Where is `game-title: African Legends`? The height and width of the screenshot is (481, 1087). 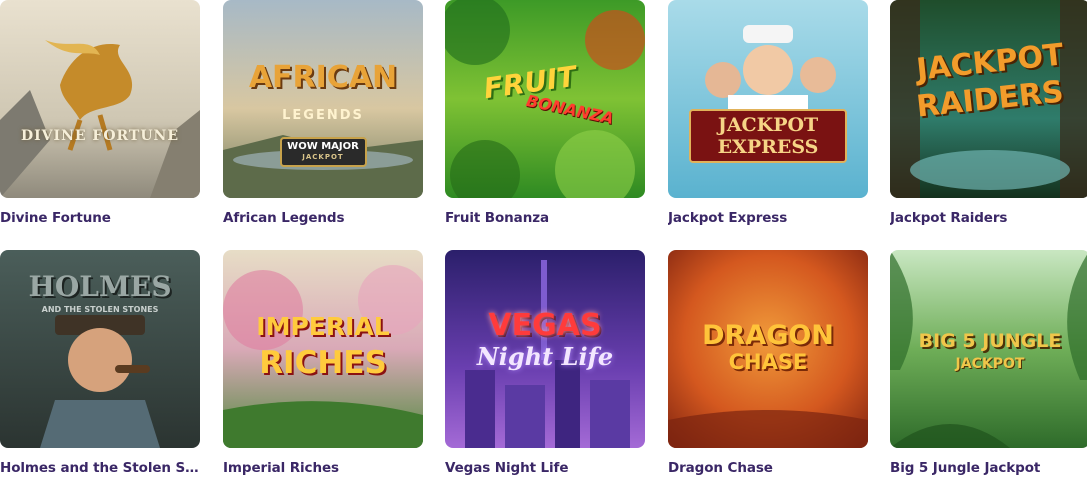 game-title: African Legends is located at coordinates (323, 218).